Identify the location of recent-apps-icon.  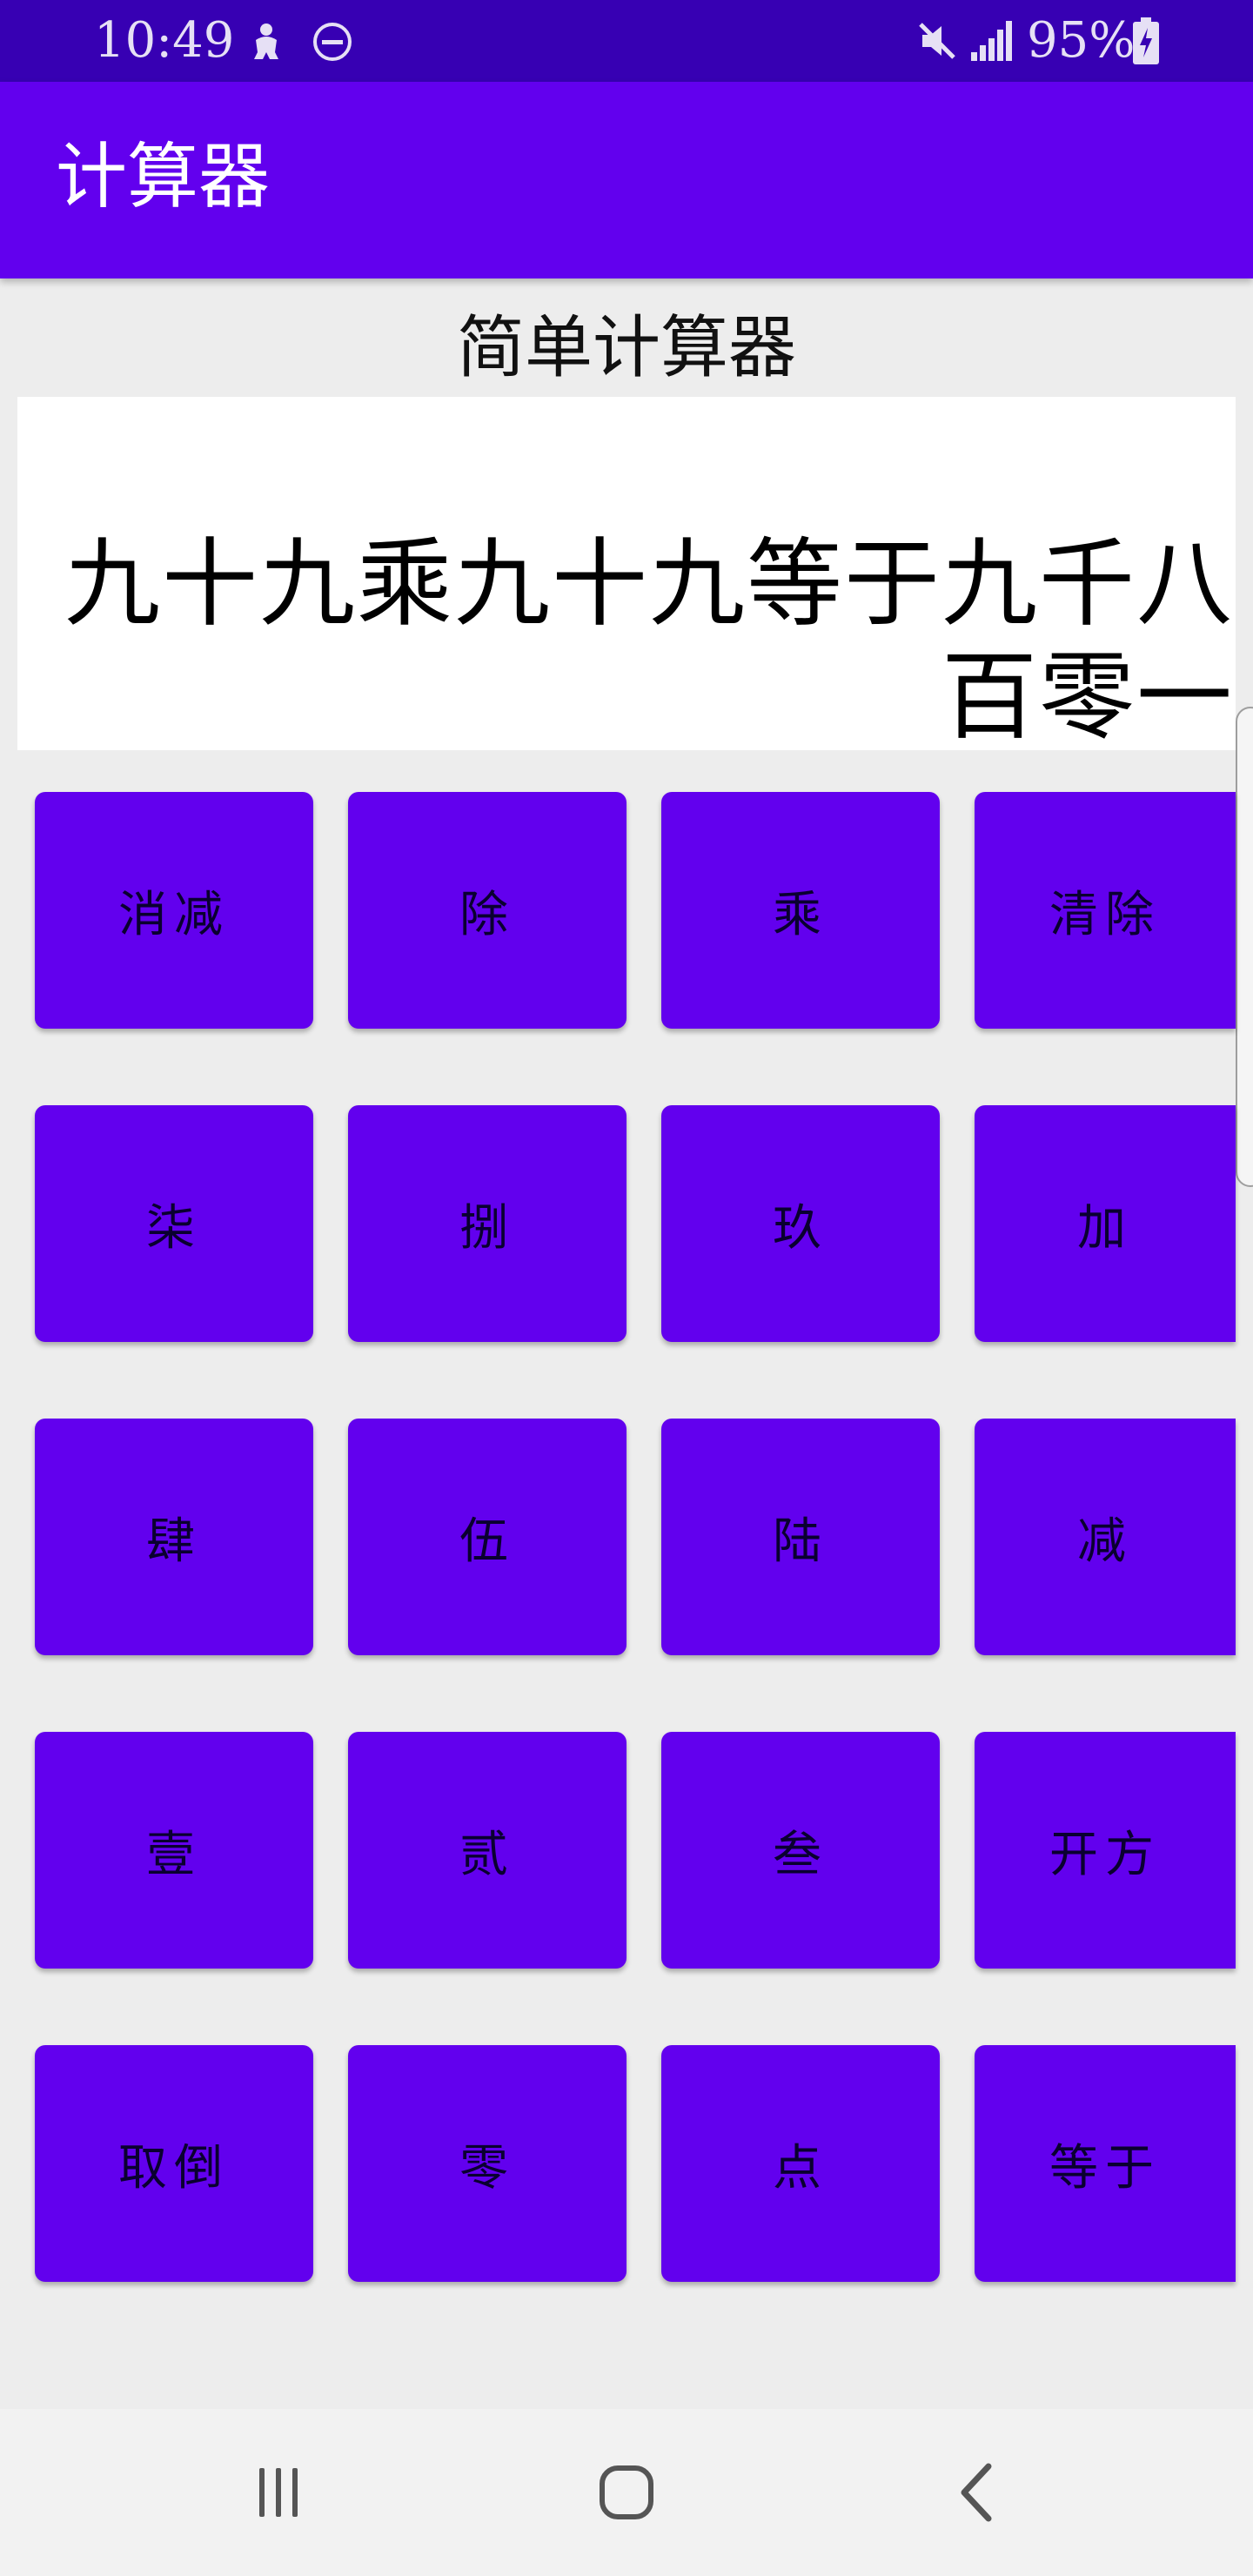
(278, 2492).